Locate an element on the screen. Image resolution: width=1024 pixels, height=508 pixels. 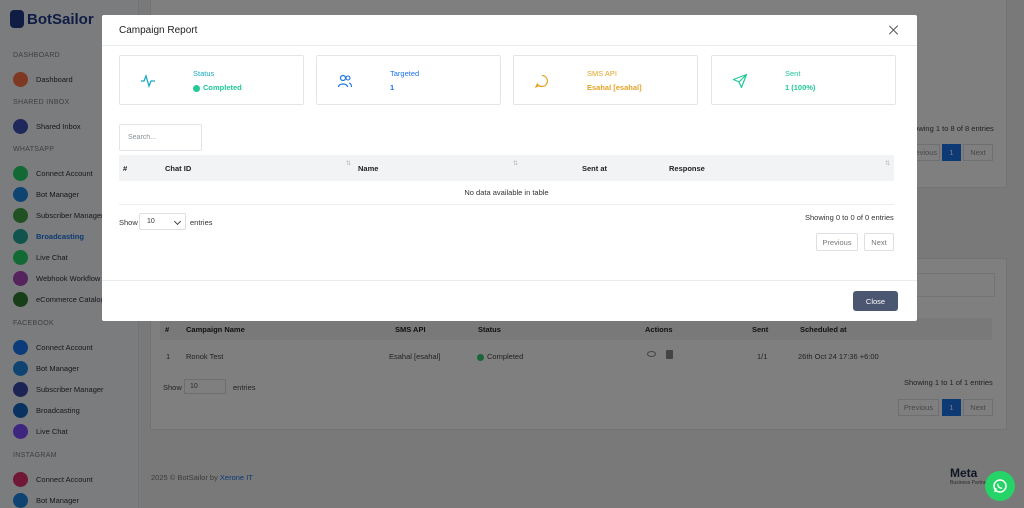
stat-status-value: Completed is located at coordinates (217, 87).